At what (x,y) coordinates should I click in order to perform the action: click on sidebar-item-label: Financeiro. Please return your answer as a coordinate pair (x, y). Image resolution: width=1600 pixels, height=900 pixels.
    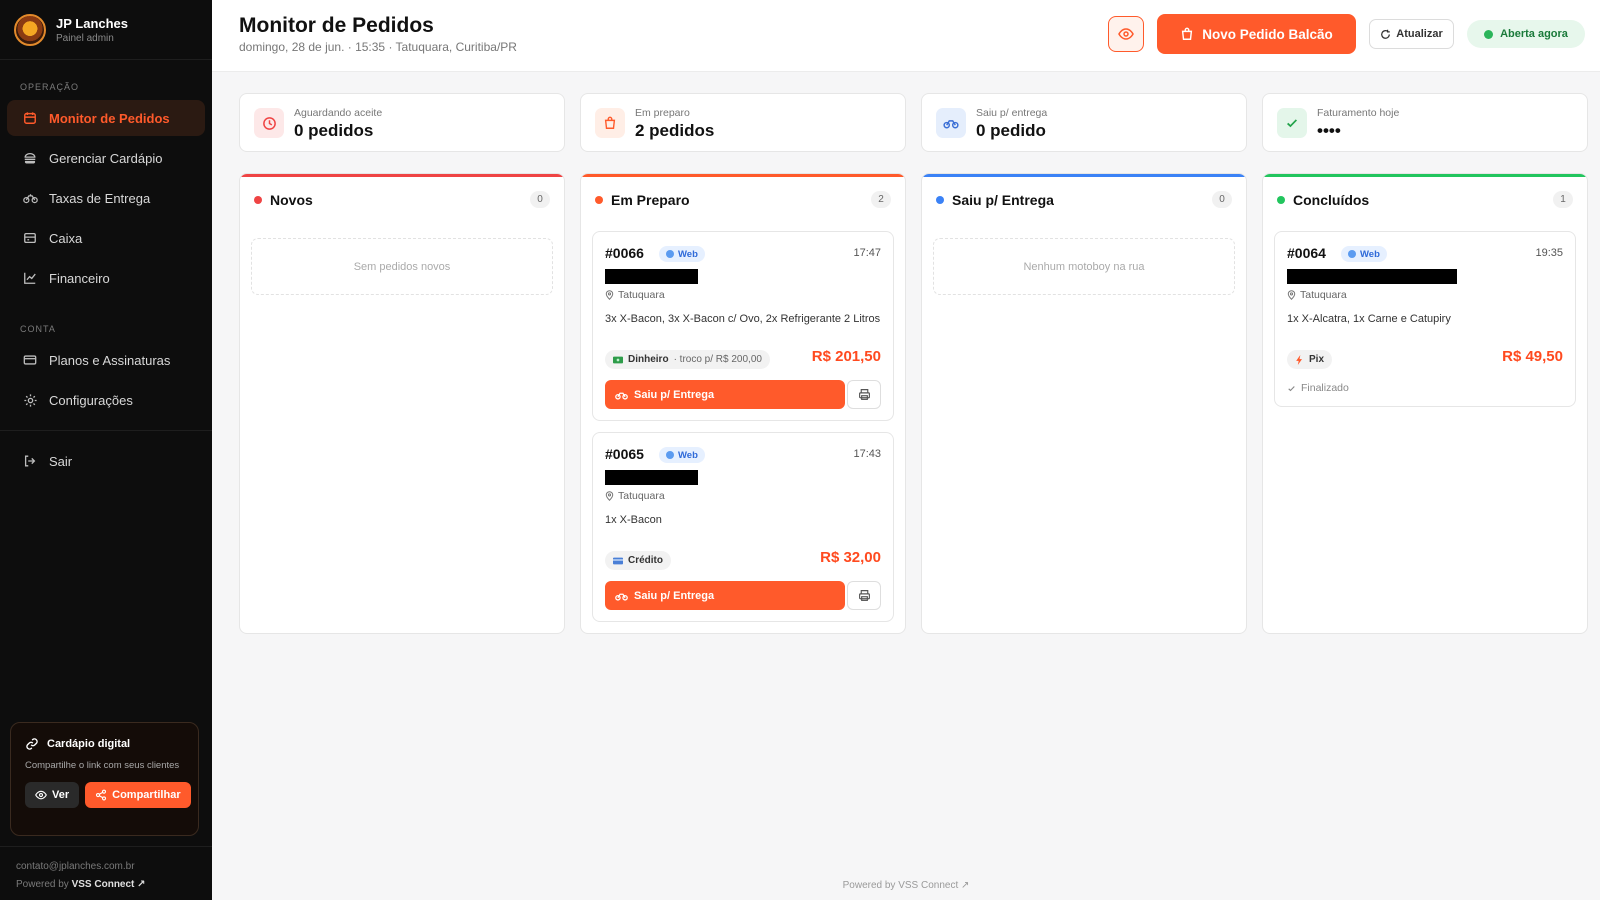
    Looking at the image, I should click on (79, 278).